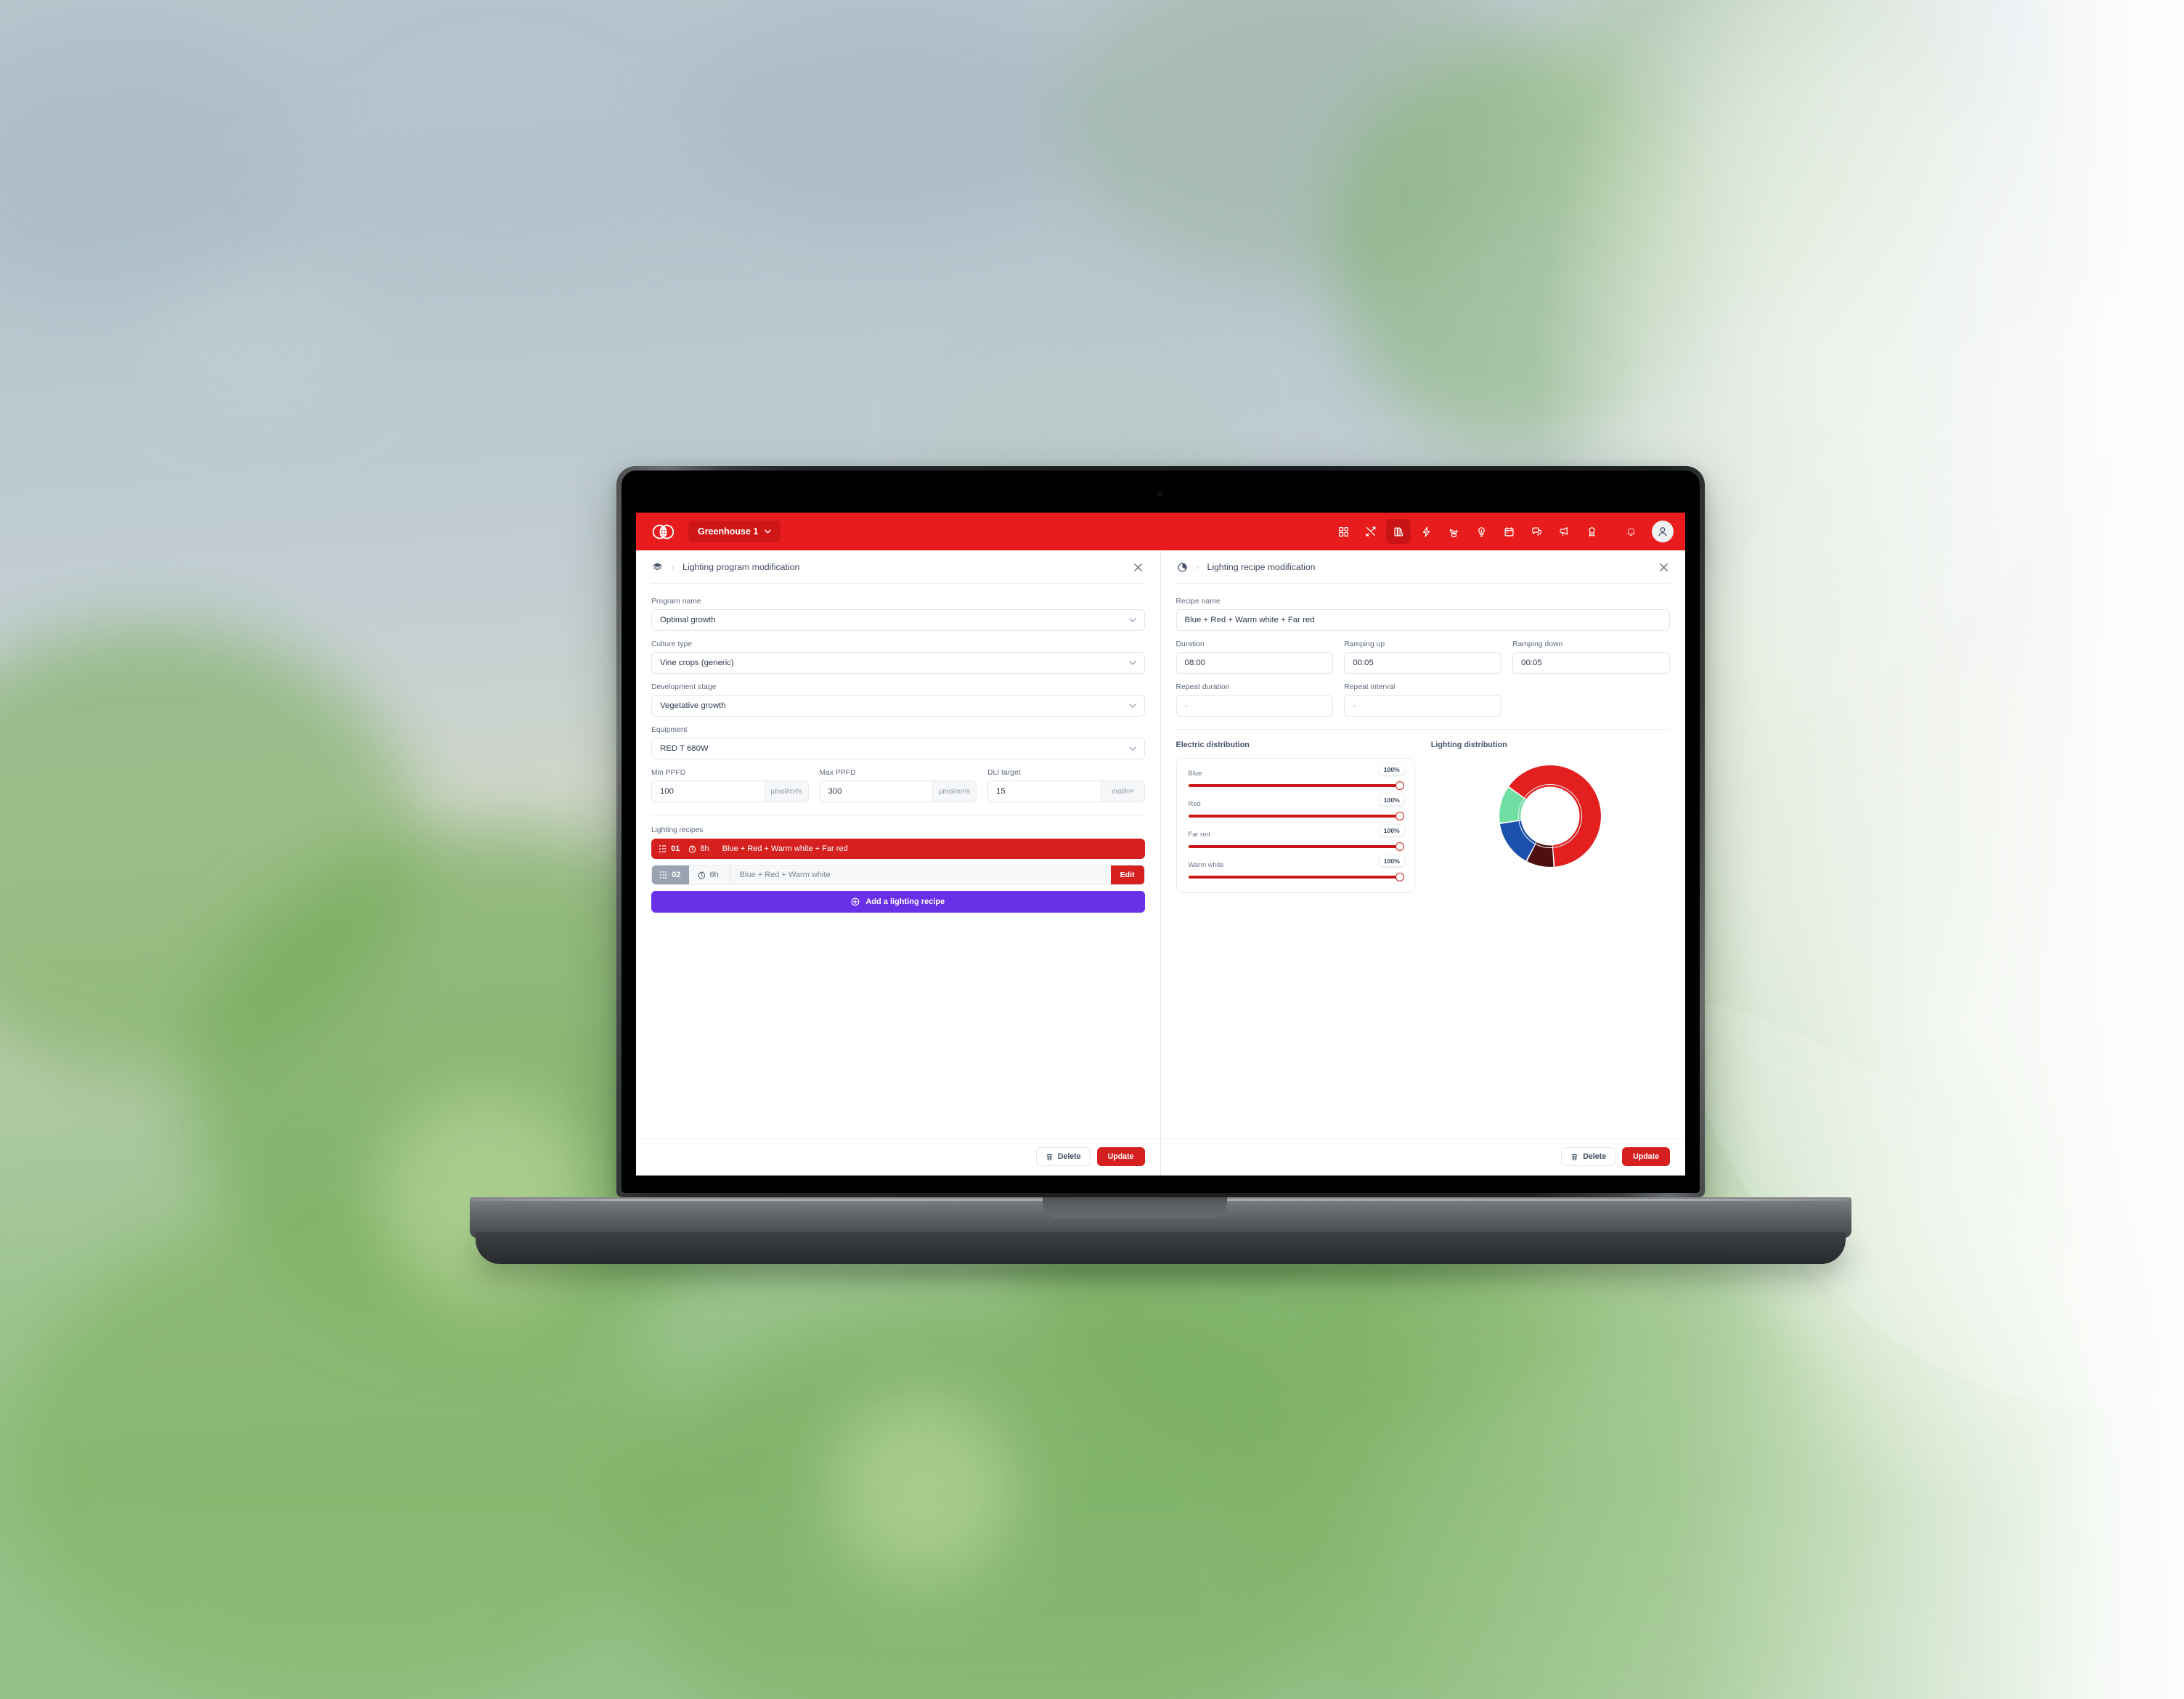  I want to click on left-panel-body: Program name Optimal growth Culture type, so click(898, 861).